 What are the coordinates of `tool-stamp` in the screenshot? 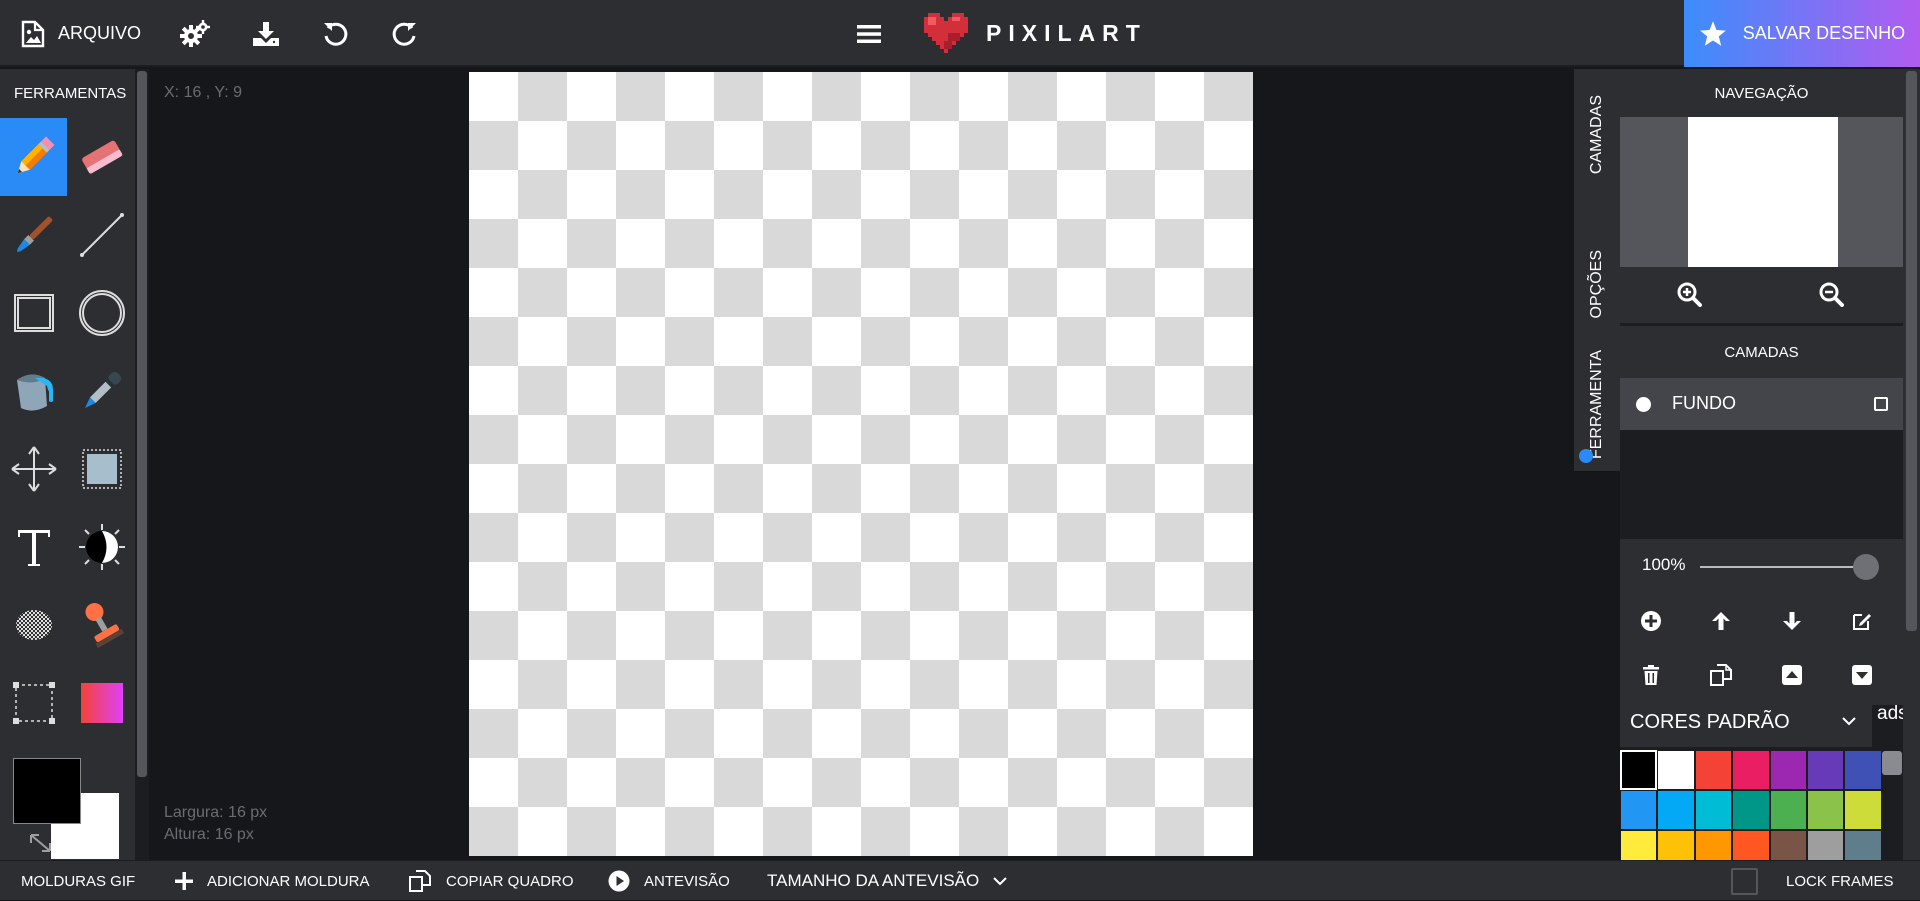 It's located at (101, 625).